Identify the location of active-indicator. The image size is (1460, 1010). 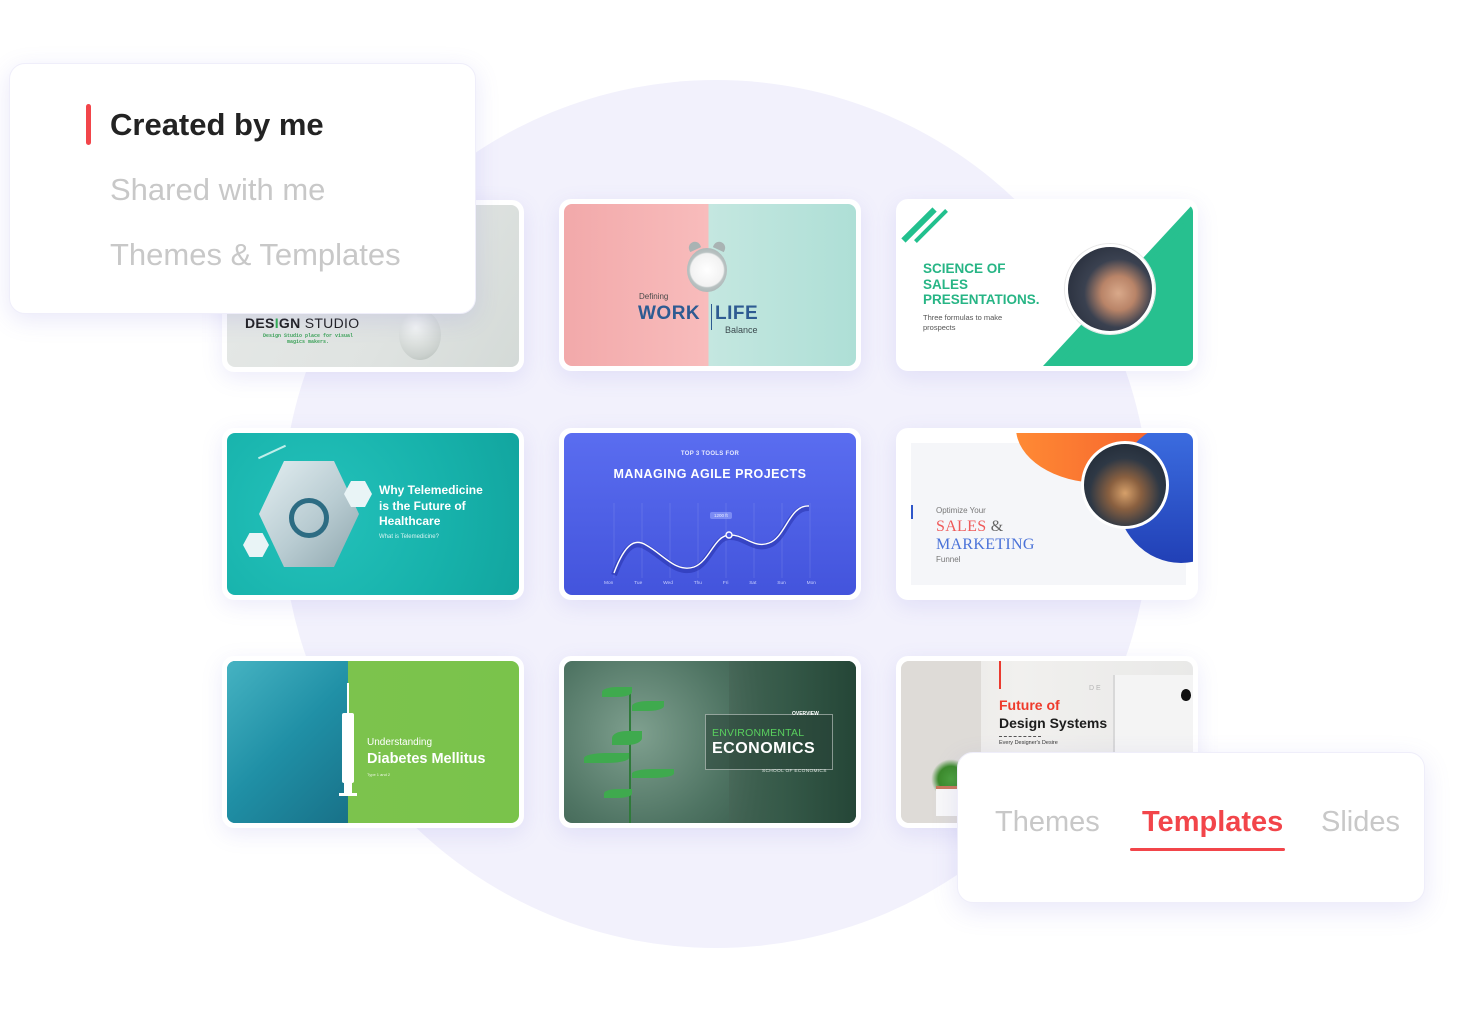
(88, 124).